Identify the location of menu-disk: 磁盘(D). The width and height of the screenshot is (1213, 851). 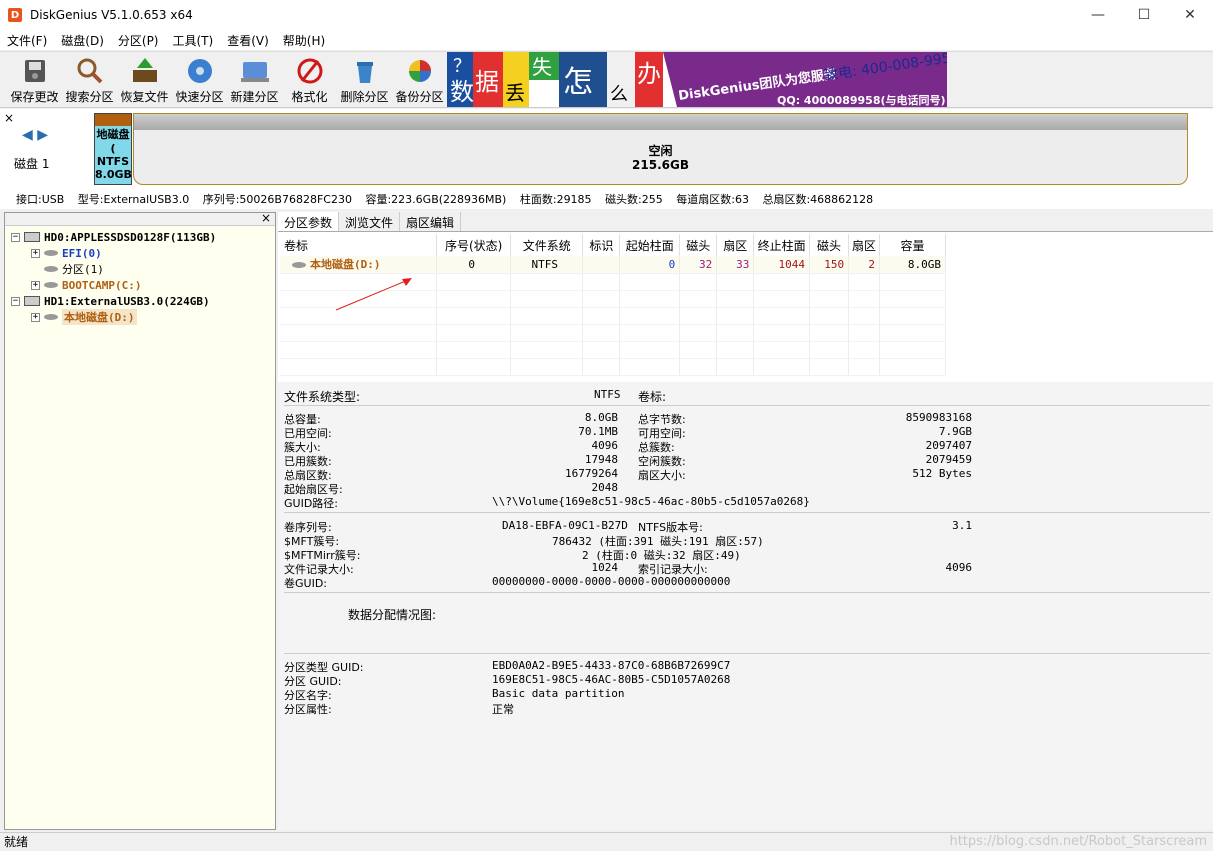
(82, 40).